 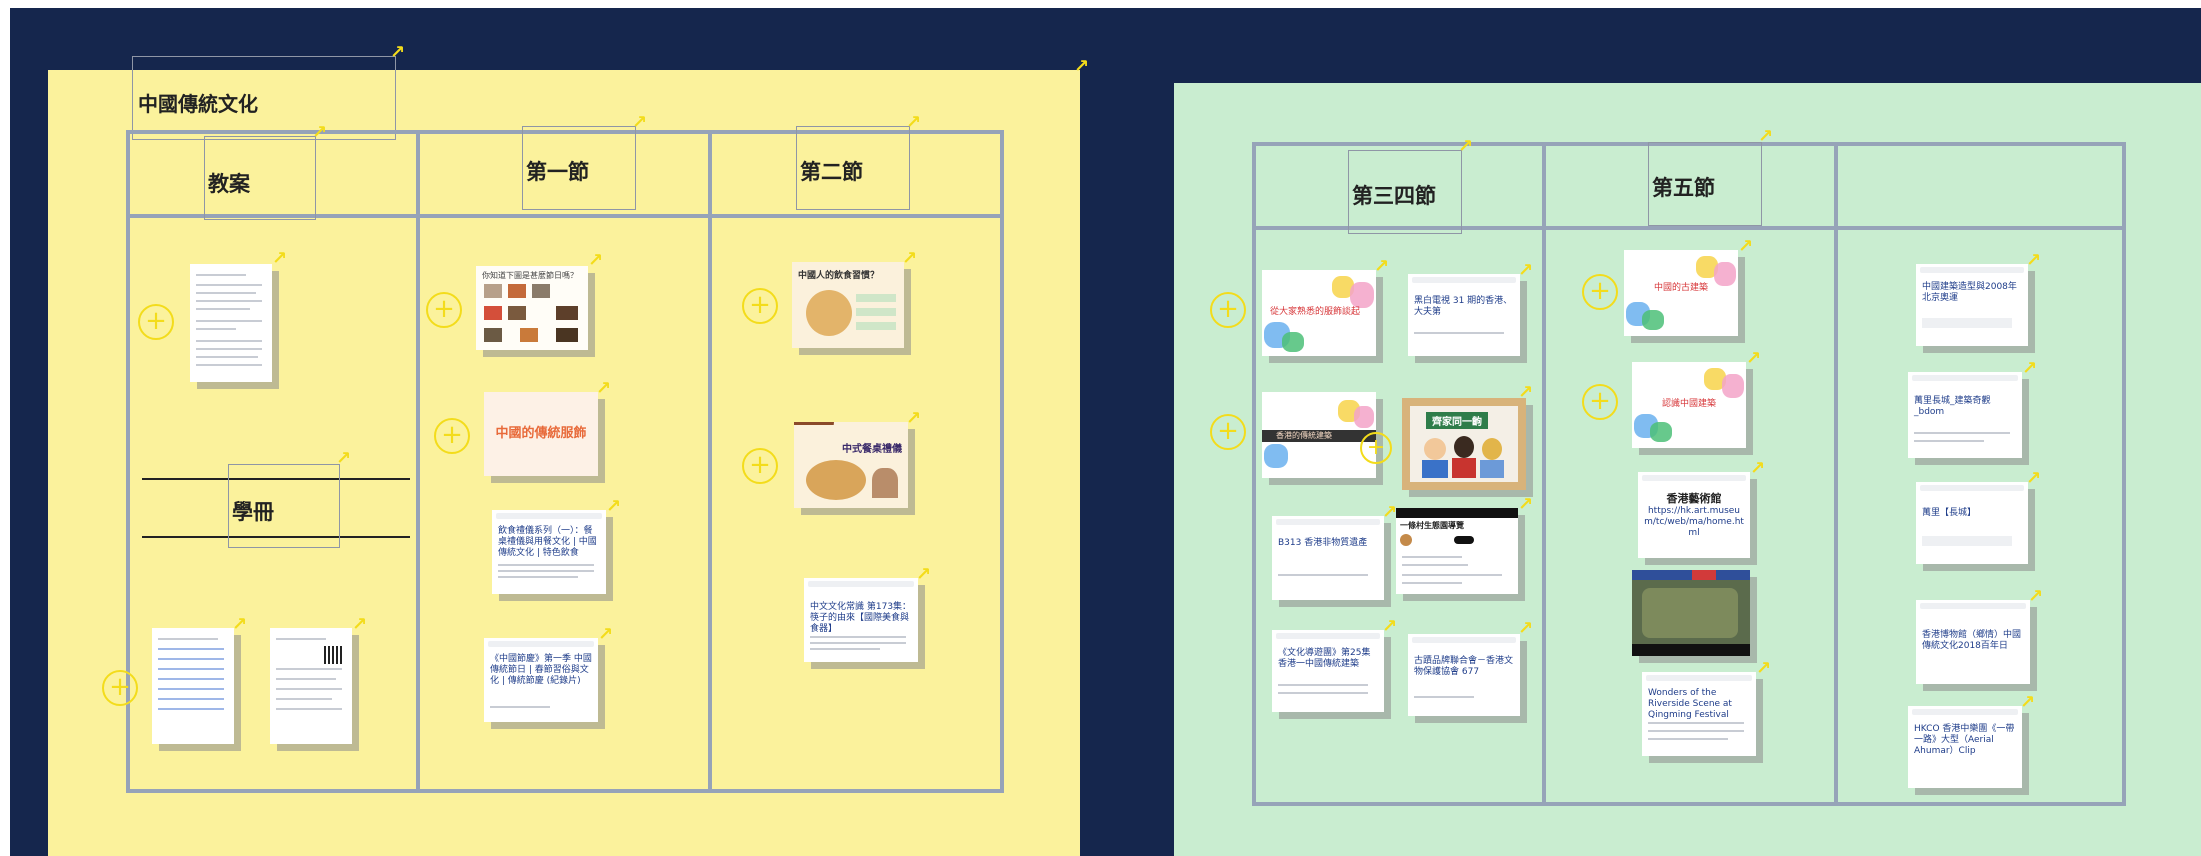 I want to click on link-card: 古蹟品牌聯合會－香港文物保護協會 677, so click(x=1464, y=675).